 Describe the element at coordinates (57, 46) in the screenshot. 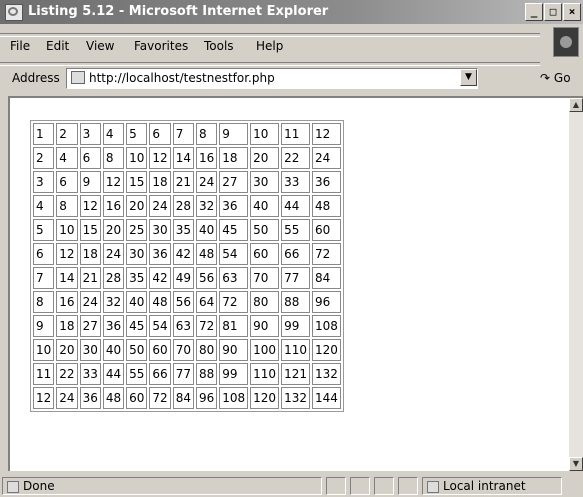

I see `menu-edit: Edit` at that location.